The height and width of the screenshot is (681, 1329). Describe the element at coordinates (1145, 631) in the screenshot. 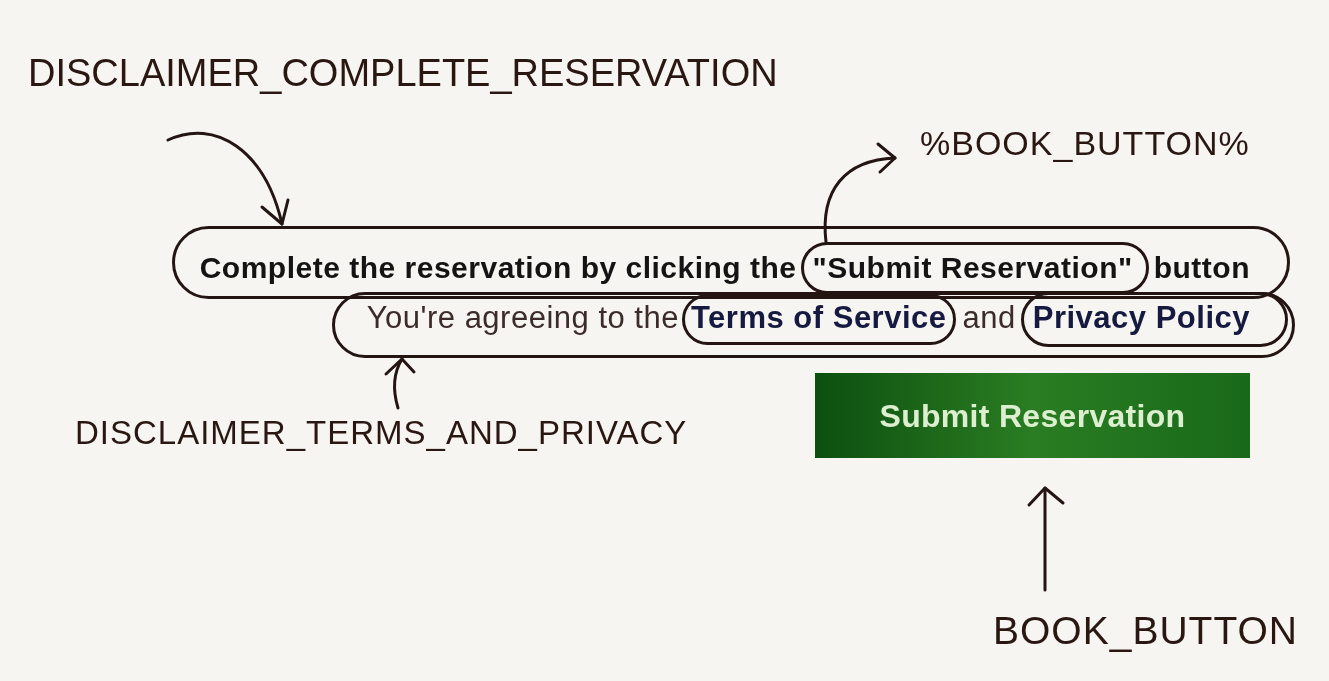

I see `handwritten-label: BOOK_BUTTON` at that location.